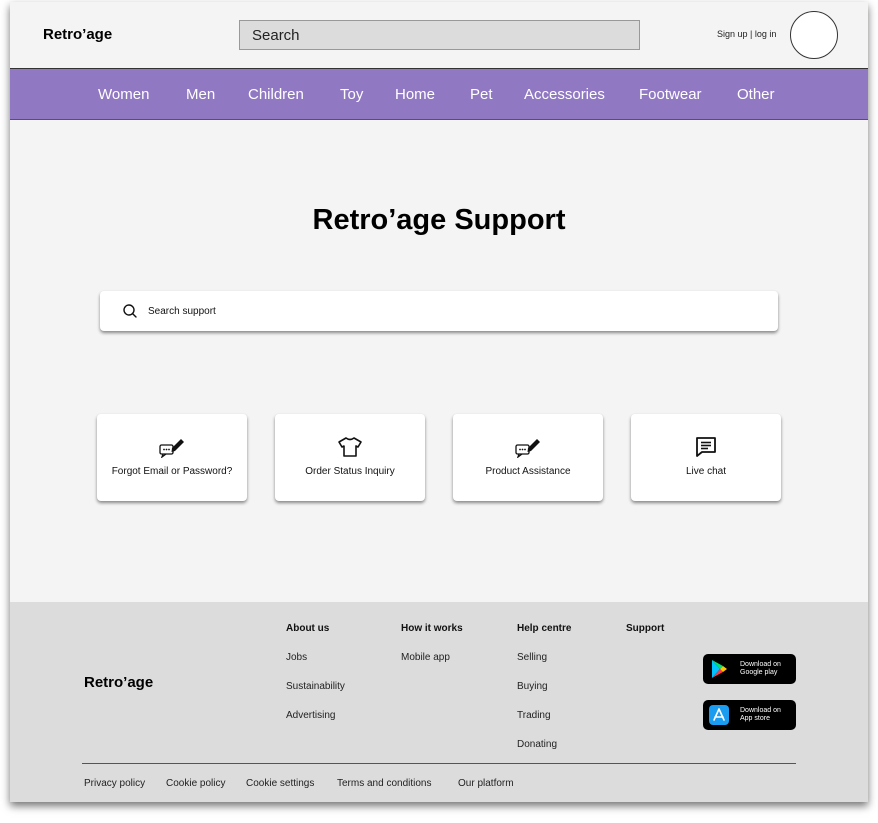 The height and width of the screenshot is (823, 878). What do you see at coordinates (746, 34) in the screenshot?
I see `sign-up-login-link: Sign up | log in` at bounding box center [746, 34].